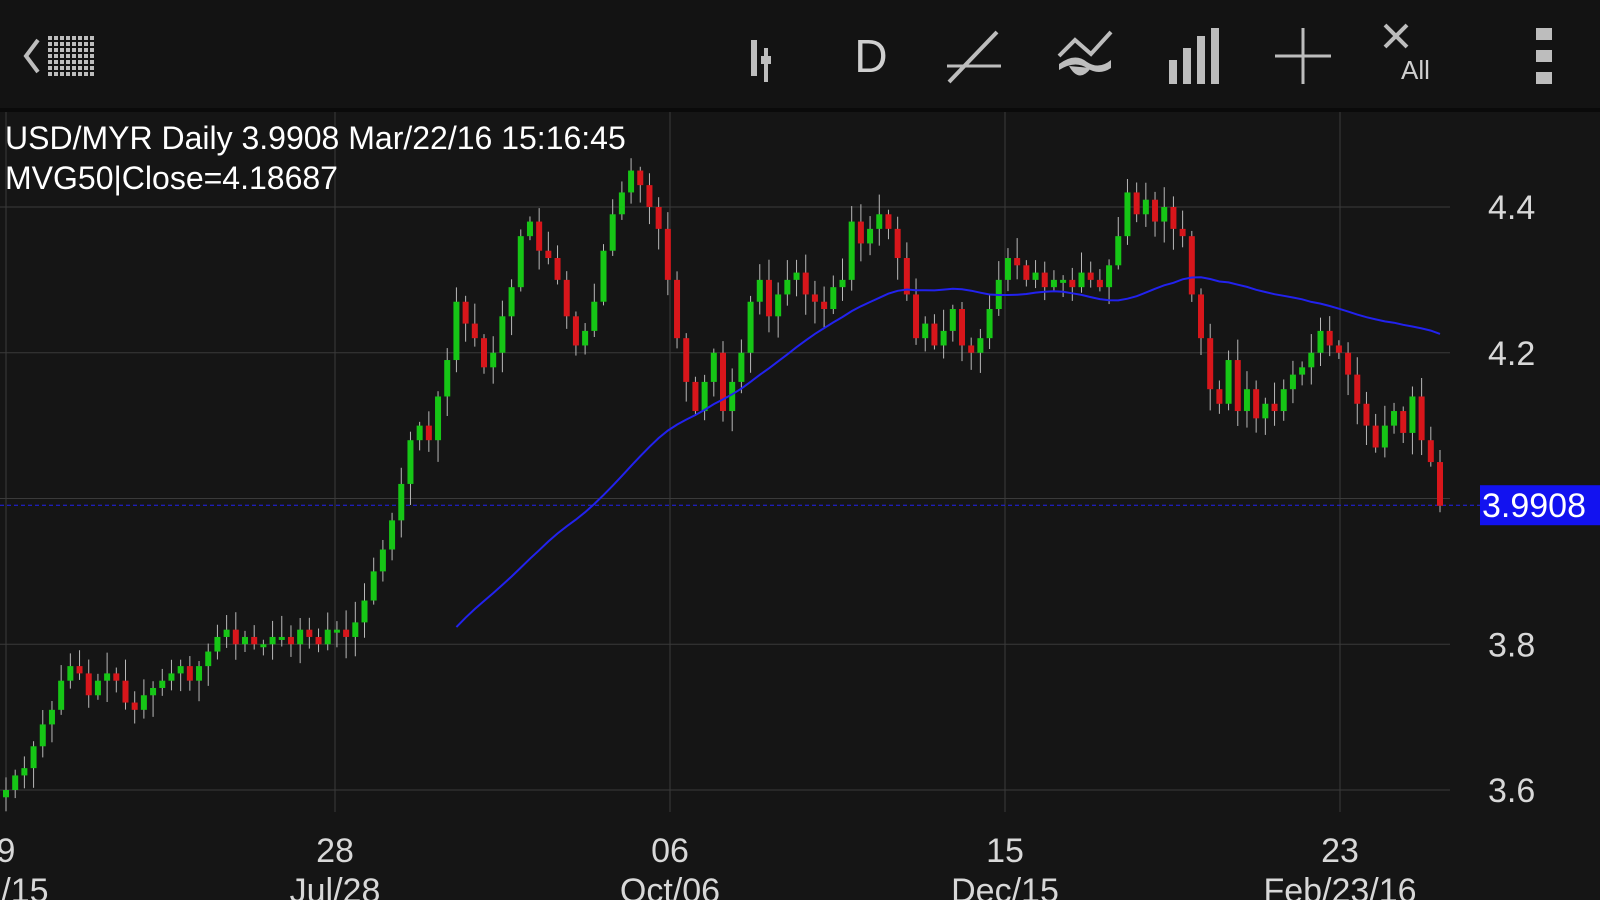  I want to click on more-button, so click(1544, 56).